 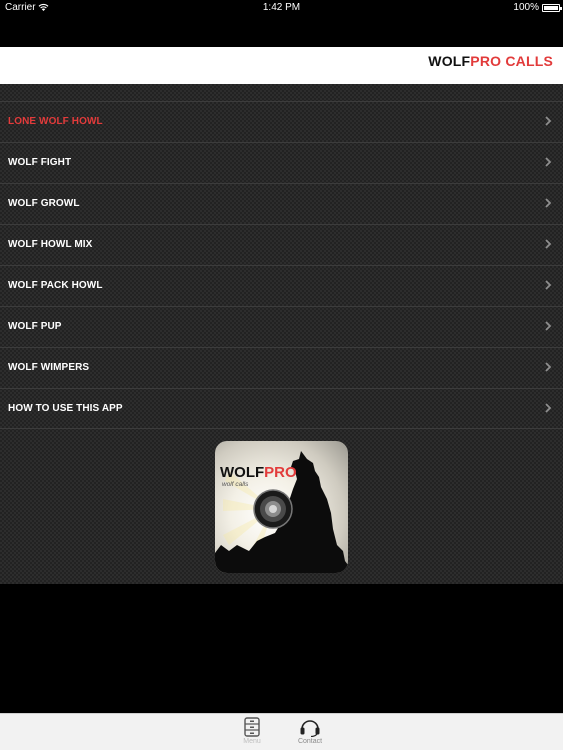 What do you see at coordinates (281, 408) in the screenshot?
I see `menu-item-how-to-use: HOW TO USE THIS APP` at bounding box center [281, 408].